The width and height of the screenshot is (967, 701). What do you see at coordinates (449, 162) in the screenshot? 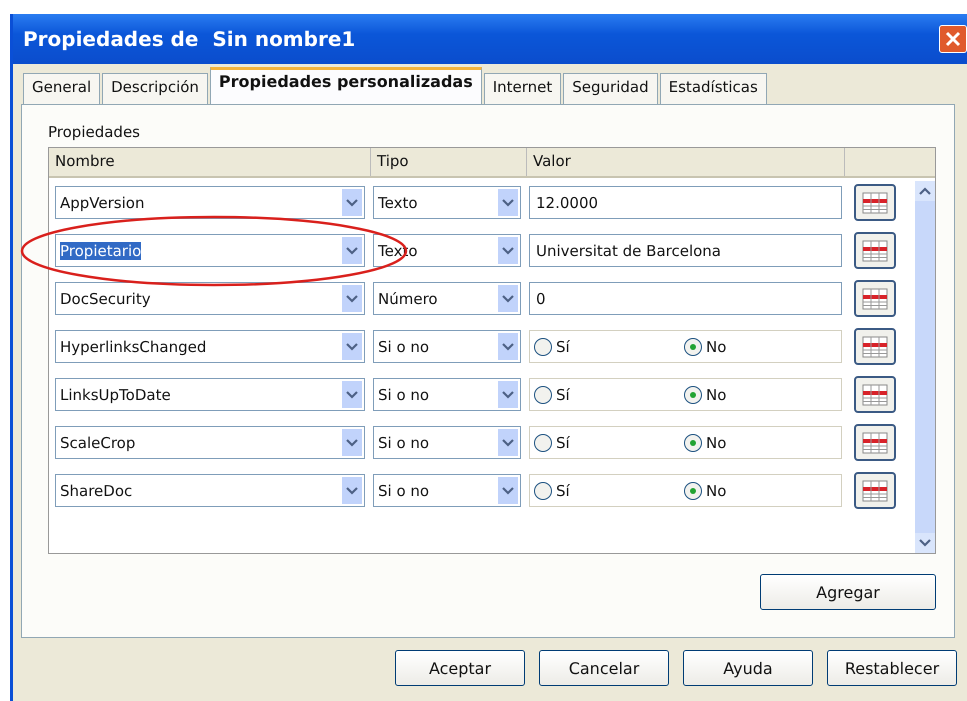
I see `column-header: Tipo` at bounding box center [449, 162].